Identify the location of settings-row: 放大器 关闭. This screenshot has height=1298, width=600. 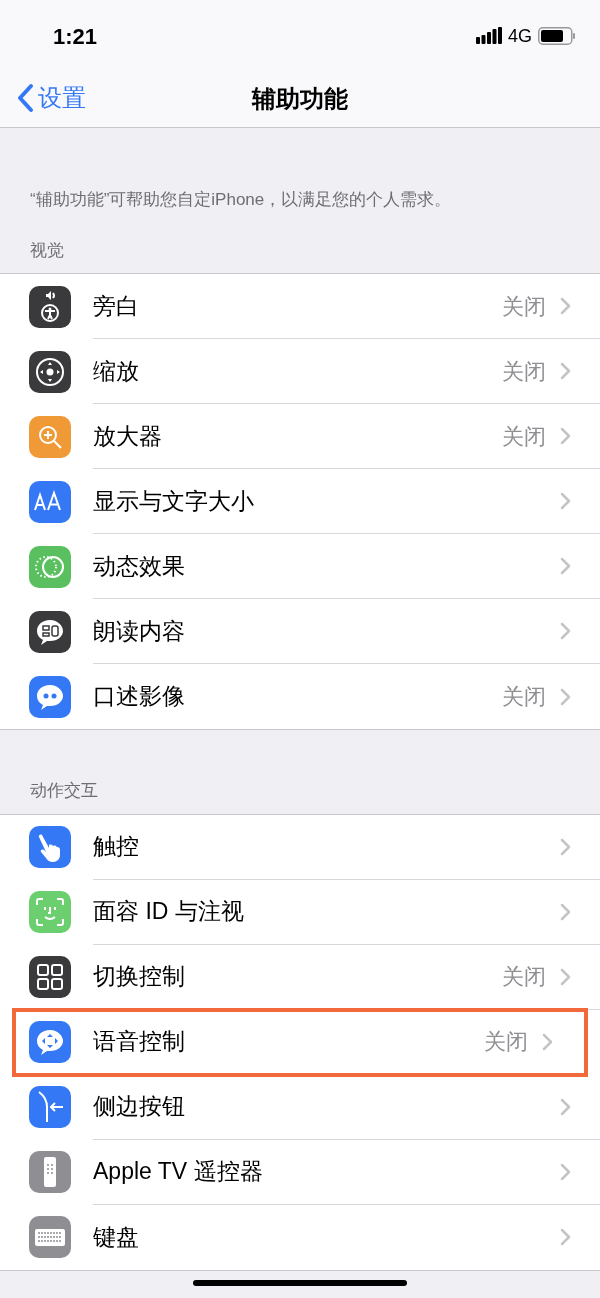
(300, 436).